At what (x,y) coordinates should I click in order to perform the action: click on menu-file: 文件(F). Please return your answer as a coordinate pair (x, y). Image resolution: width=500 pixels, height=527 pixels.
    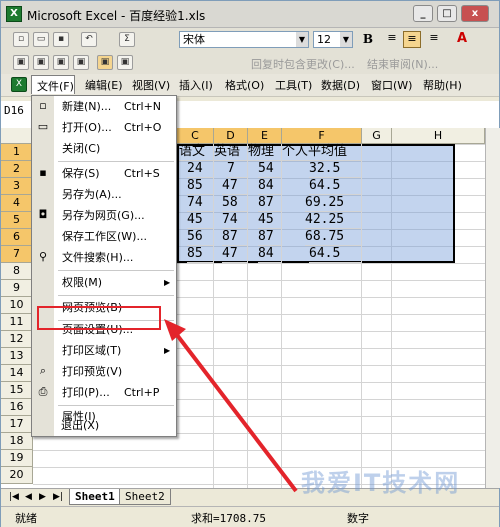
    Looking at the image, I should click on (53, 84).